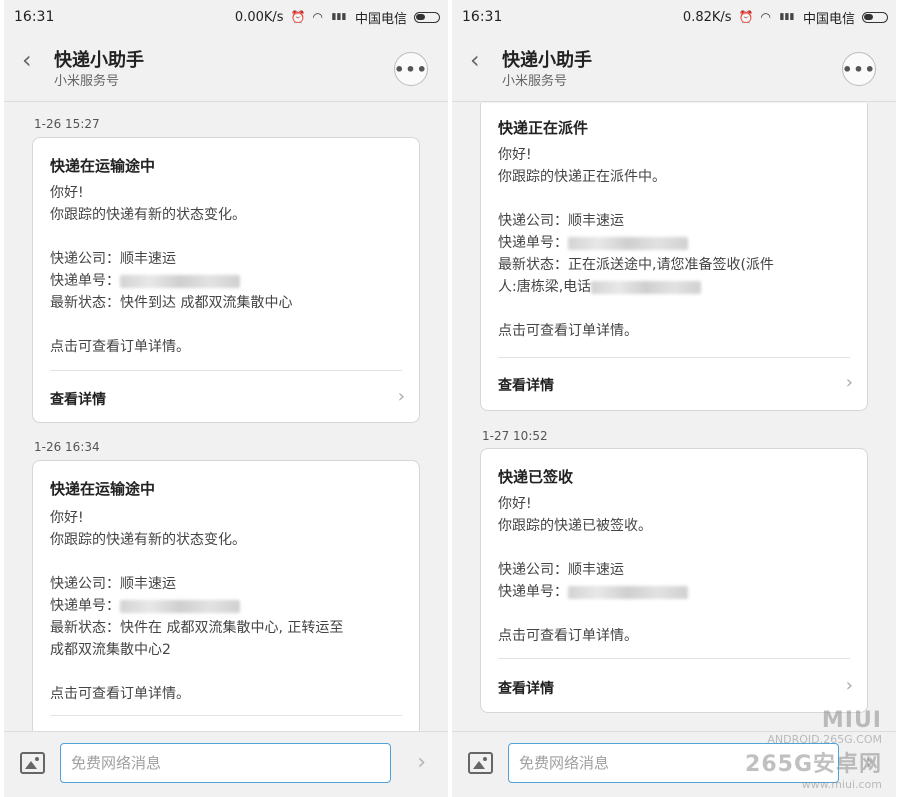 The height and width of the screenshot is (797, 900). What do you see at coordinates (575, 526) in the screenshot?
I see `intro-text: 你跟踪的快递已被签收。` at bounding box center [575, 526].